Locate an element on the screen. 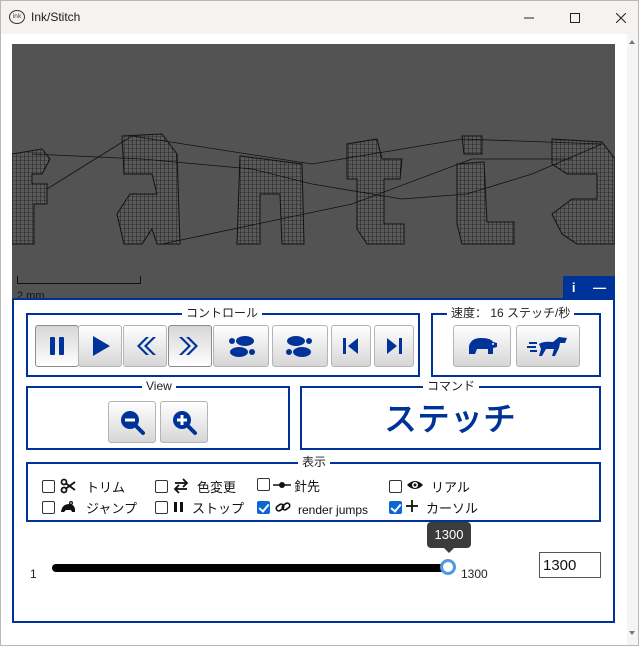  link-icon is located at coordinates (283, 507).